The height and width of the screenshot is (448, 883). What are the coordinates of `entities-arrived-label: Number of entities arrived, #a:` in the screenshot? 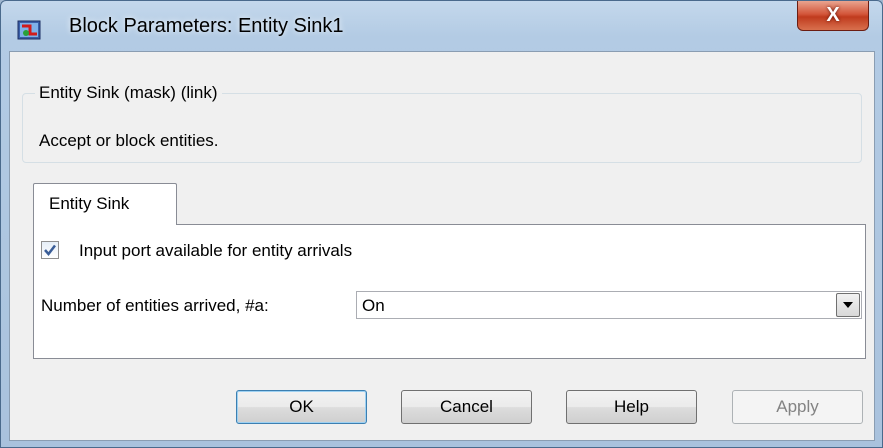 It's located at (155, 305).